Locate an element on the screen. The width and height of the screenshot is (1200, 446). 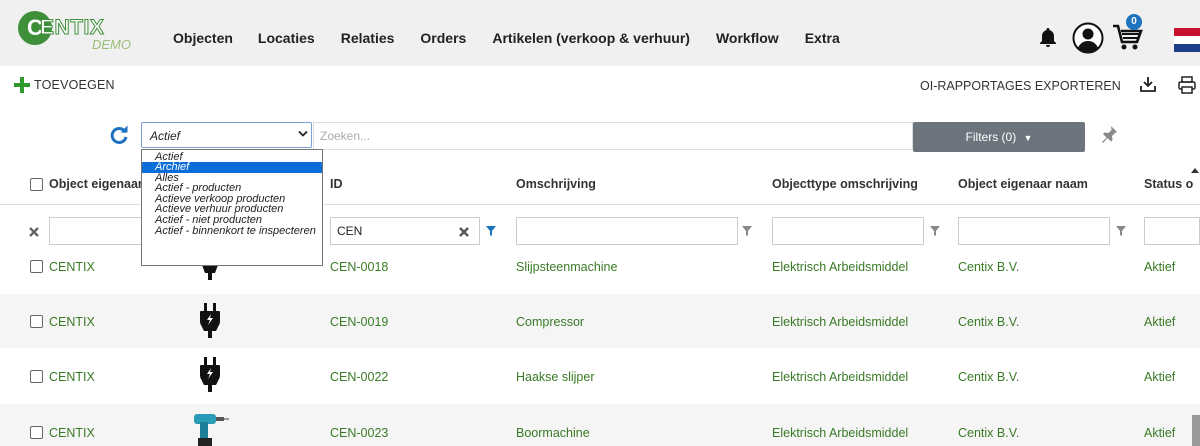
user-avatar-icon is located at coordinates (1088, 38).